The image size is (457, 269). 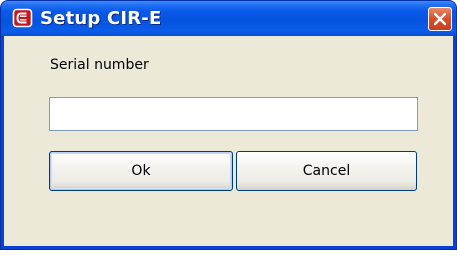 I want to click on serial-number-input, so click(x=233, y=114).